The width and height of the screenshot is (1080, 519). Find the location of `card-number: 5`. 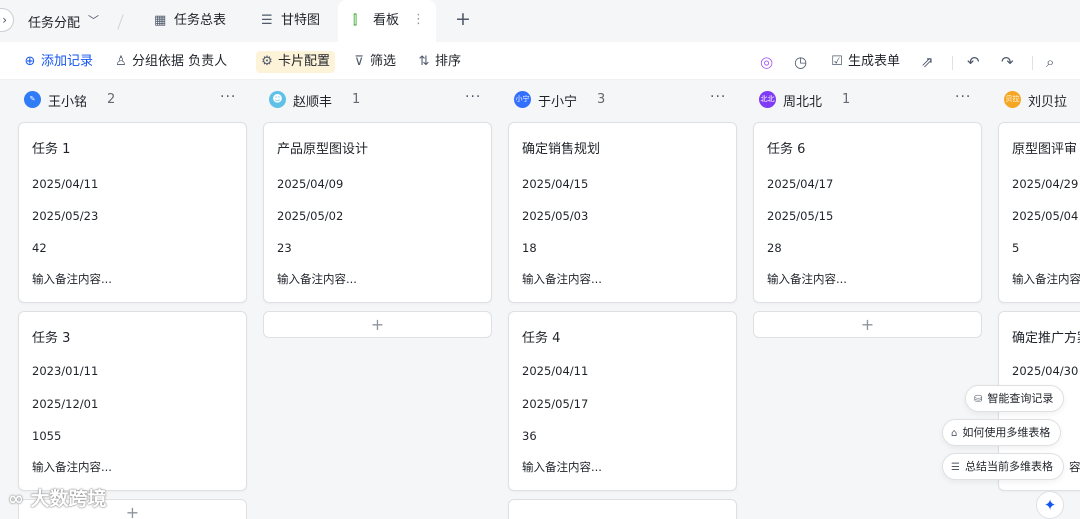

card-number: 5 is located at coordinates (1016, 248).